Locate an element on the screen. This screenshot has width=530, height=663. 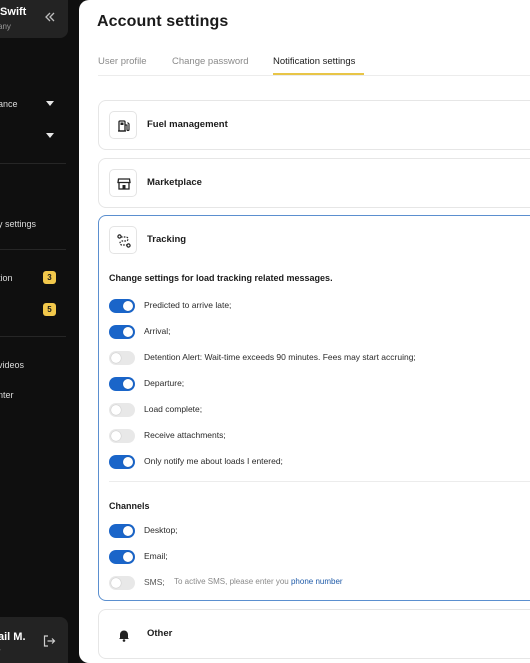
bell-icon is located at coordinates (124, 636).